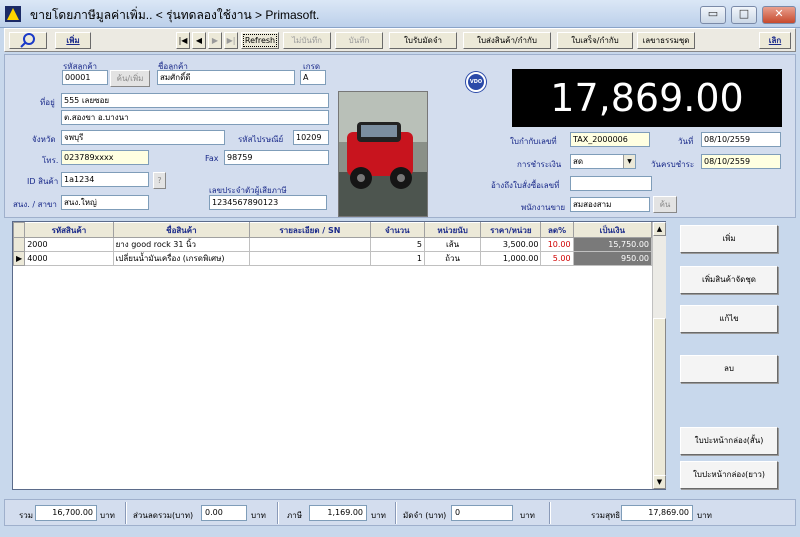 This screenshot has width=800, height=537. Describe the element at coordinates (44, 139) in the screenshot. I see `province-label: จังหวัด` at that location.